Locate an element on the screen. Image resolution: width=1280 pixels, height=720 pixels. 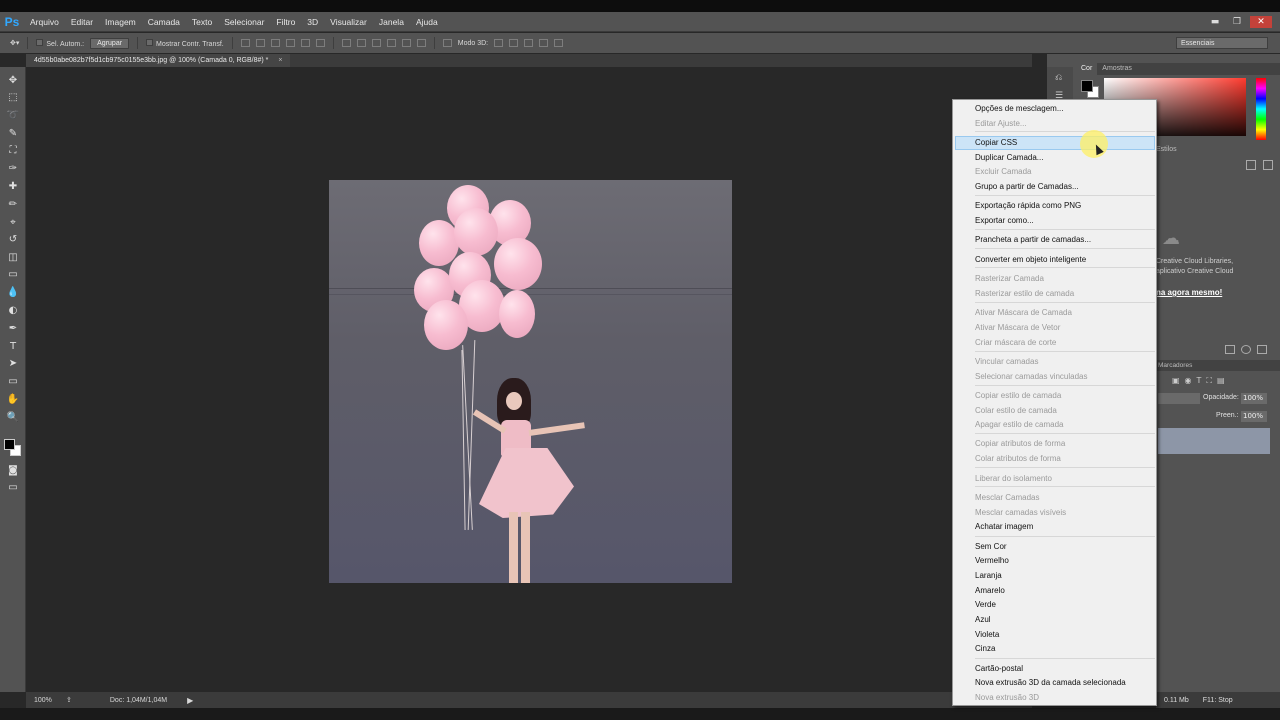
auto-select-checkbox: Sel. Autom.: is located at coordinates (60, 43).